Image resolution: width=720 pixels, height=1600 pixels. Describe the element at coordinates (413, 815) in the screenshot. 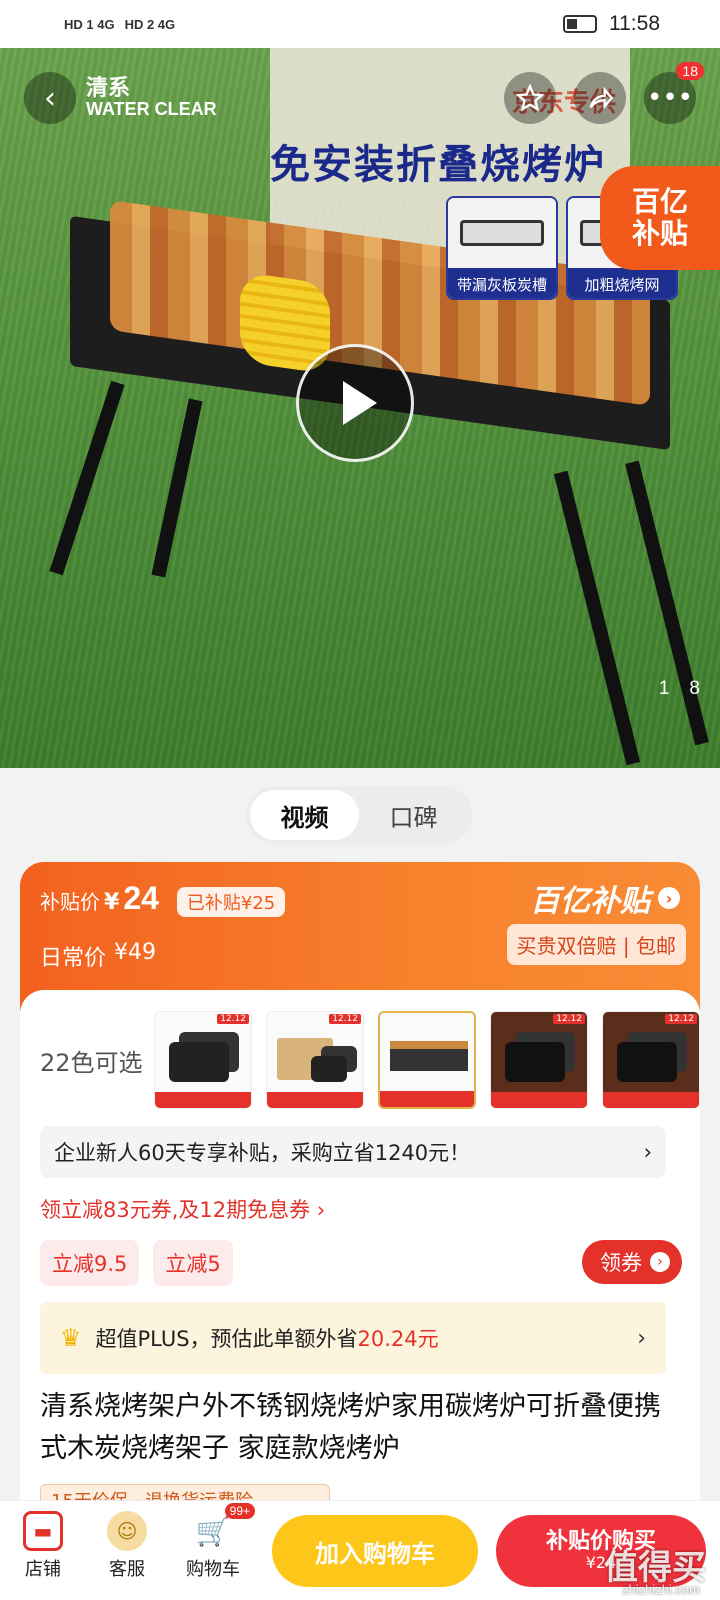

I see `tab-reviews: 口碑` at that location.